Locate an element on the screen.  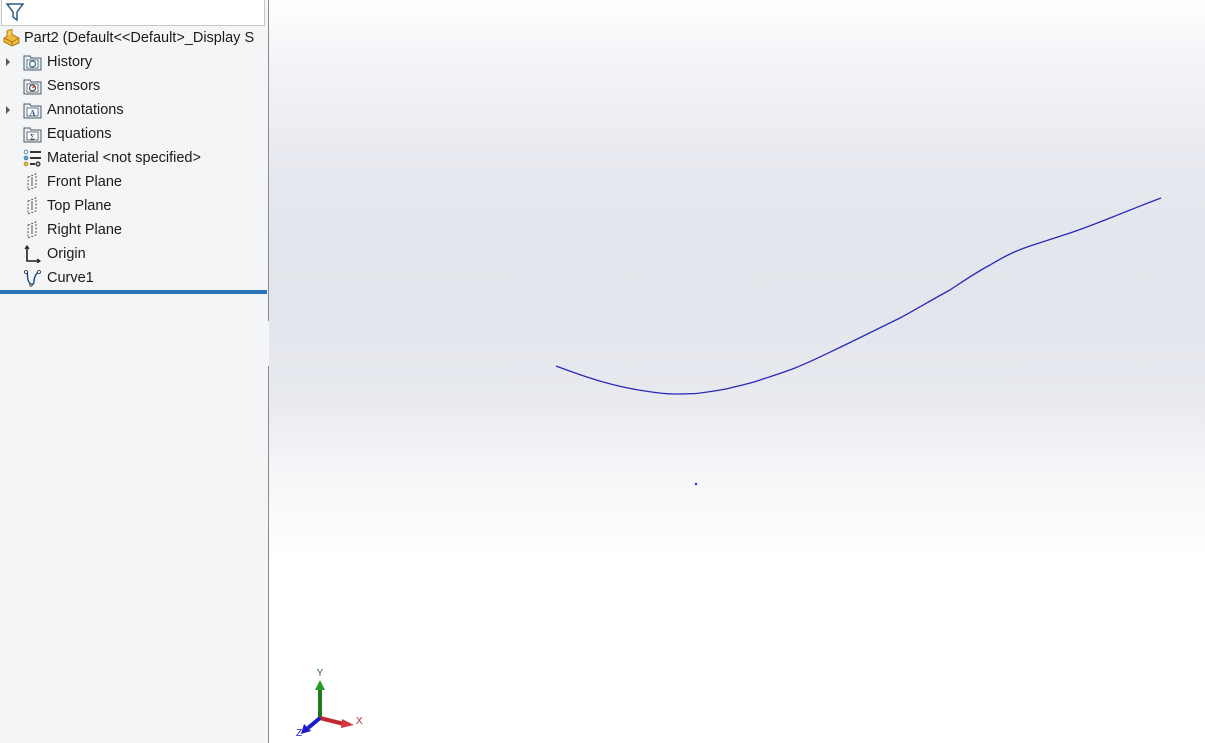
tree-item-right-plane: Right Plane is located at coordinates (134, 230).